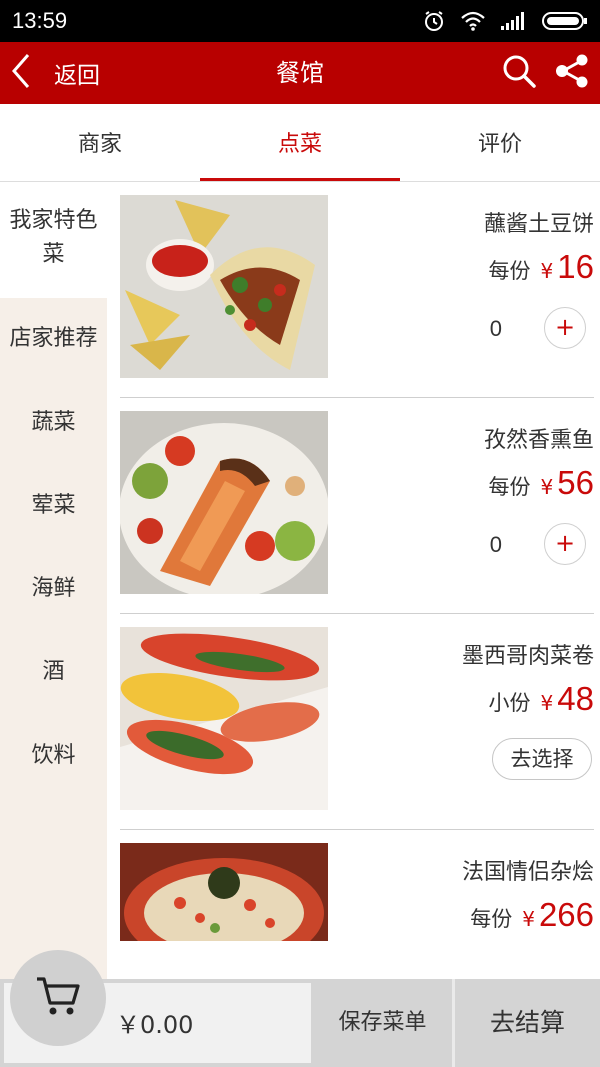 The height and width of the screenshot is (1067, 600). I want to click on status-bar: 13:59, so click(300, 21).